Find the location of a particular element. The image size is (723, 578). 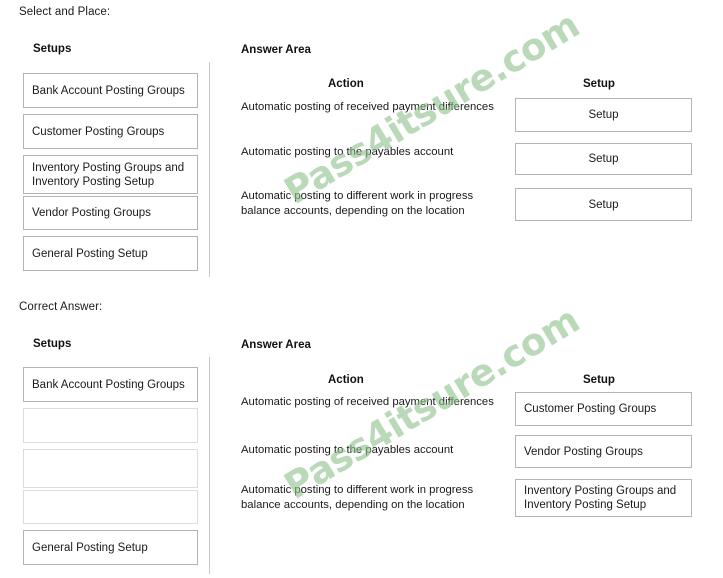

setup-source-item: Customer Posting Groups is located at coordinates (110, 131).